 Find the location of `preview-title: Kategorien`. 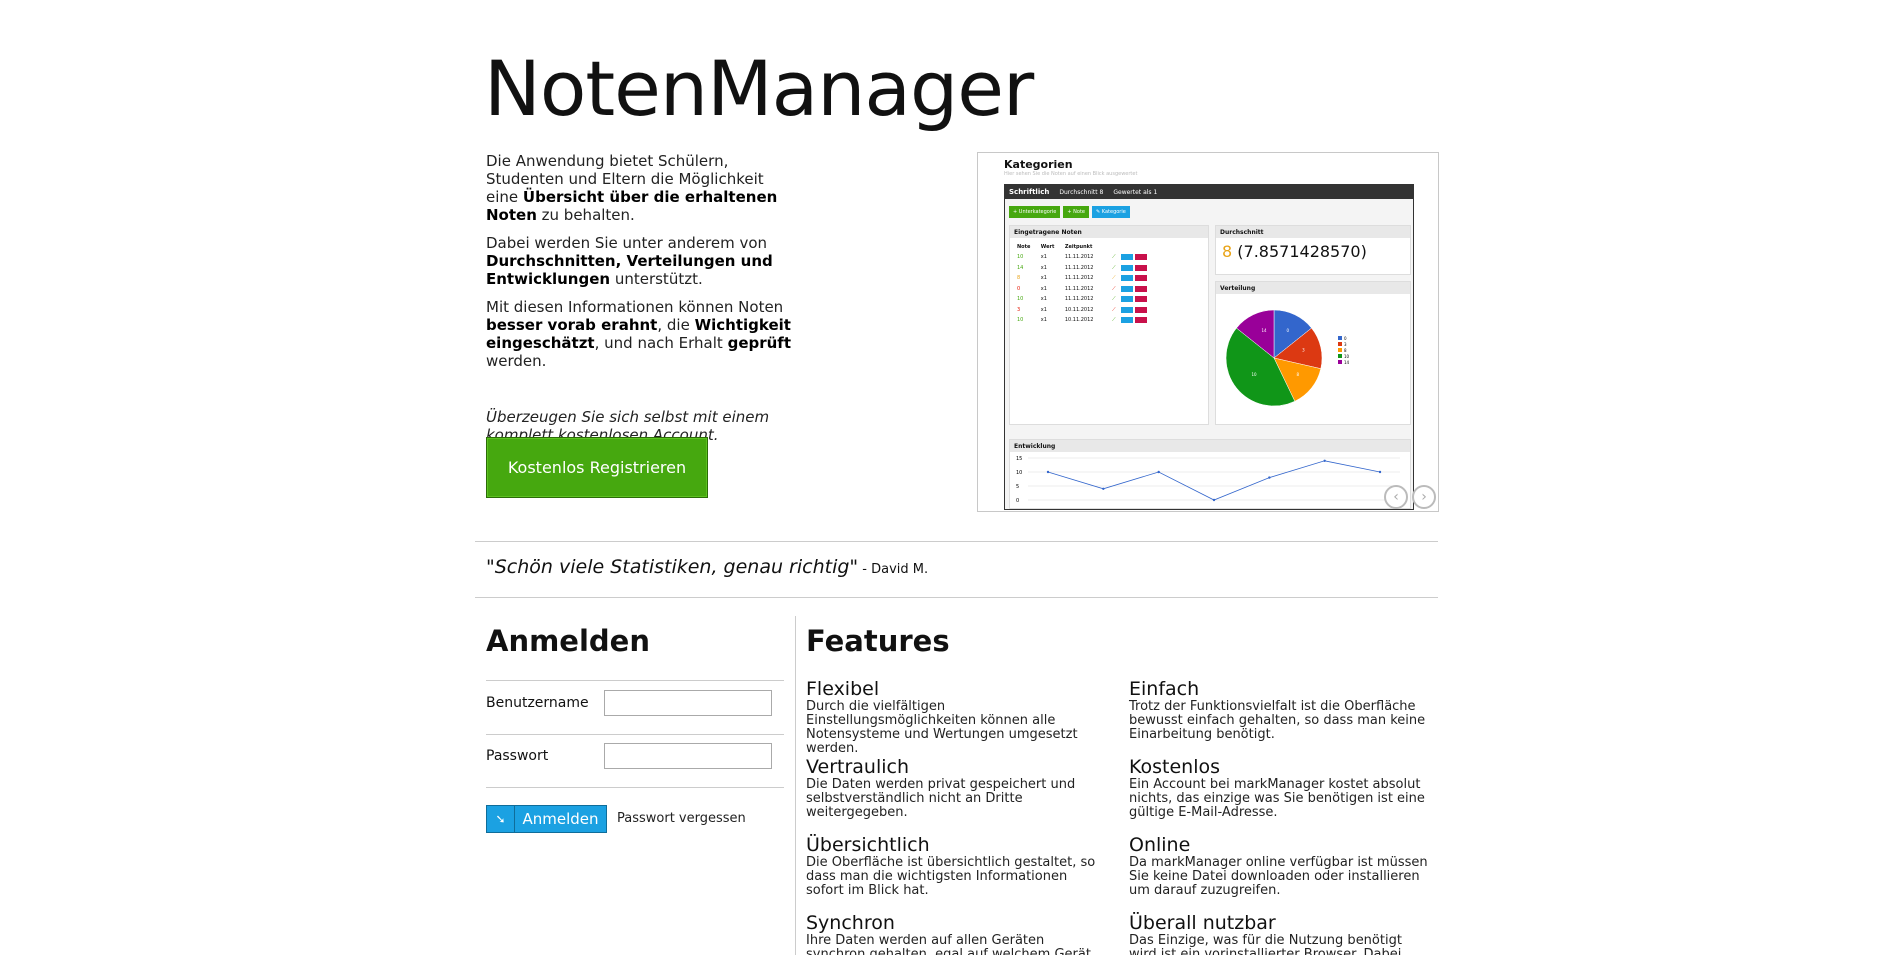

preview-title: Kategorien is located at coordinates (1038, 164).